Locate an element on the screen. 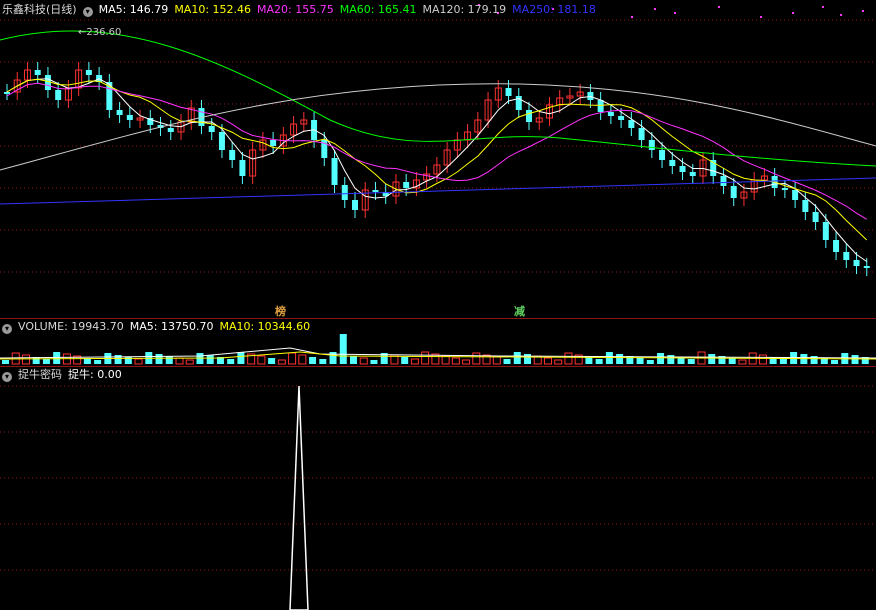 Image resolution: width=876 pixels, height=610 pixels. ma-legend-item: MA20: 155.75 is located at coordinates (295, 9).